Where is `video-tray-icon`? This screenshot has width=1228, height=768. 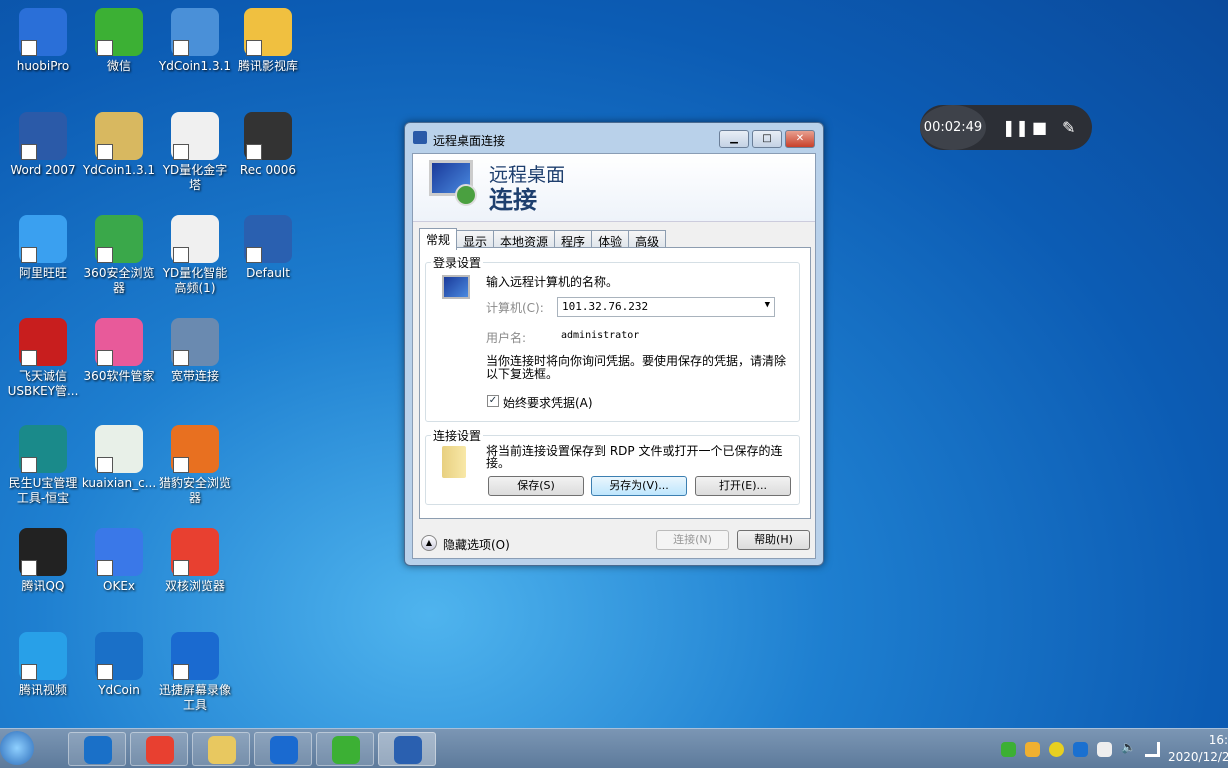 video-tray-icon is located at coordinates (1032, 749).